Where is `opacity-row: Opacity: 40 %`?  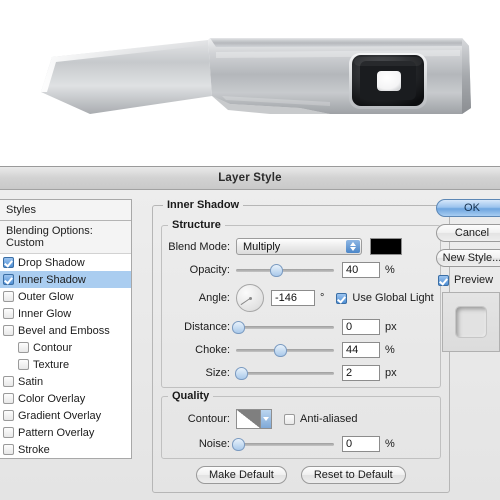 opacity-row: Opacity: 40 % is located at coordinates (301, 269).